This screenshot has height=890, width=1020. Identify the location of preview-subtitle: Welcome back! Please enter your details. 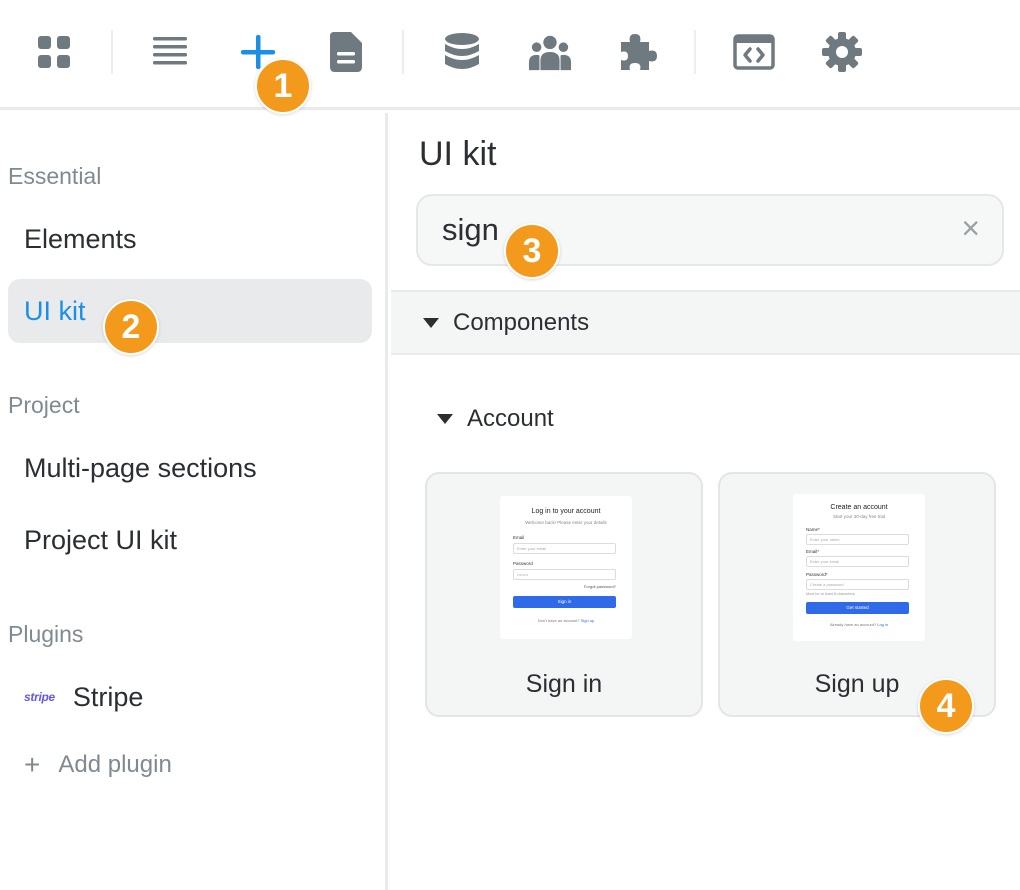
(566, 522).